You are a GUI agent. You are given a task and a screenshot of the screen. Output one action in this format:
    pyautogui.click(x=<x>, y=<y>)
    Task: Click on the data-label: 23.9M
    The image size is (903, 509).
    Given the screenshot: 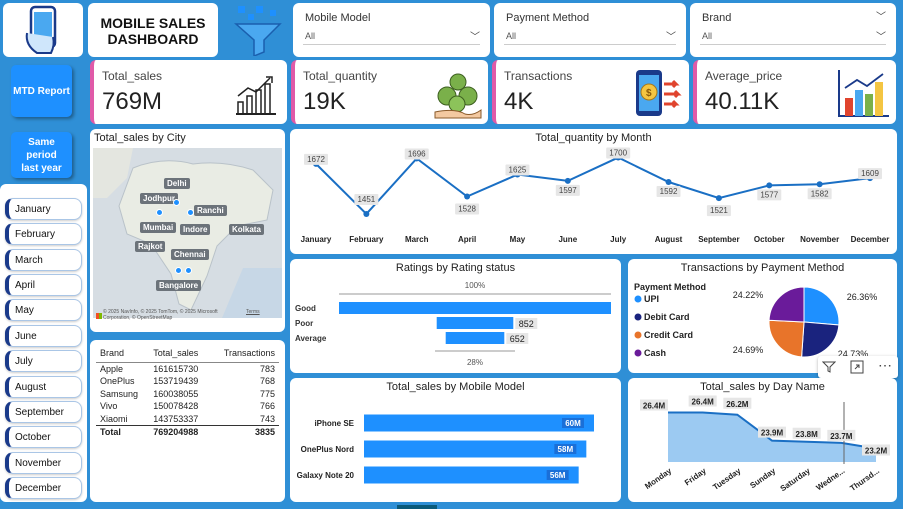 What is the action you would take?
    pyautogui.click(x=772, y=433)
    